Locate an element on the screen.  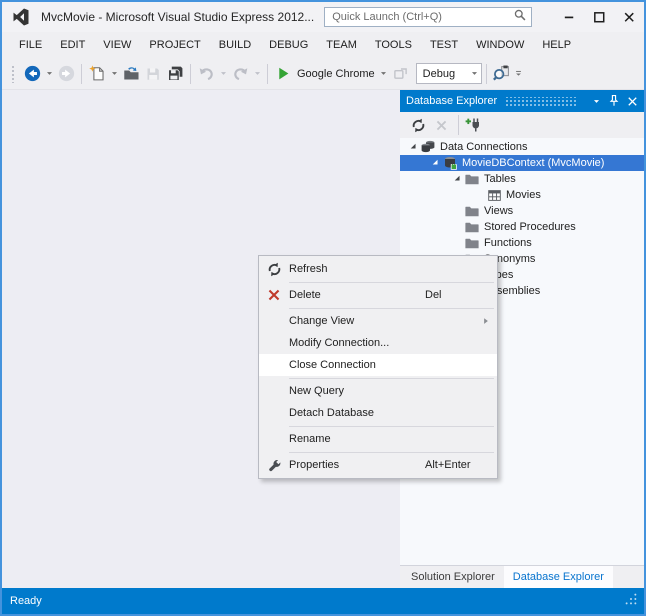
panel-toolbar is located at coordinates (522, 125).